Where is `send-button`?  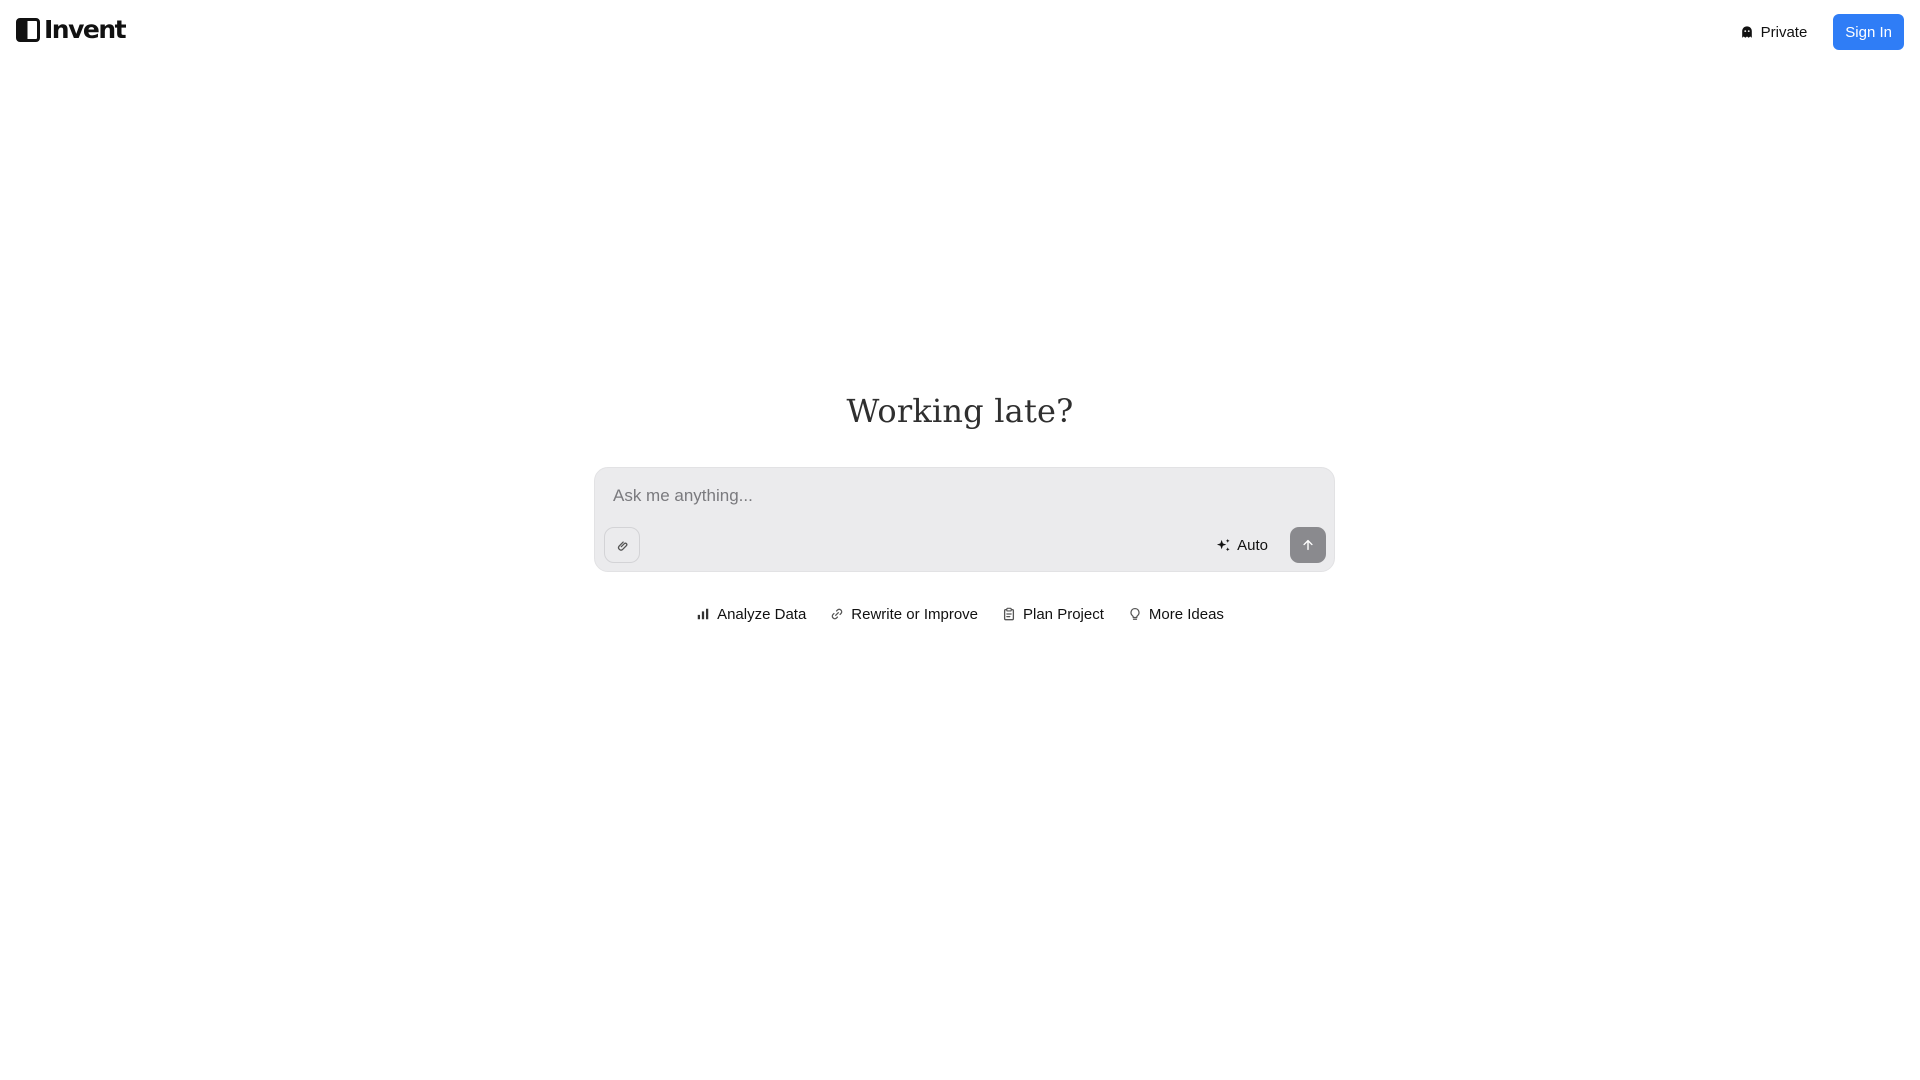 send-button is located at coordinates (1308, 545).